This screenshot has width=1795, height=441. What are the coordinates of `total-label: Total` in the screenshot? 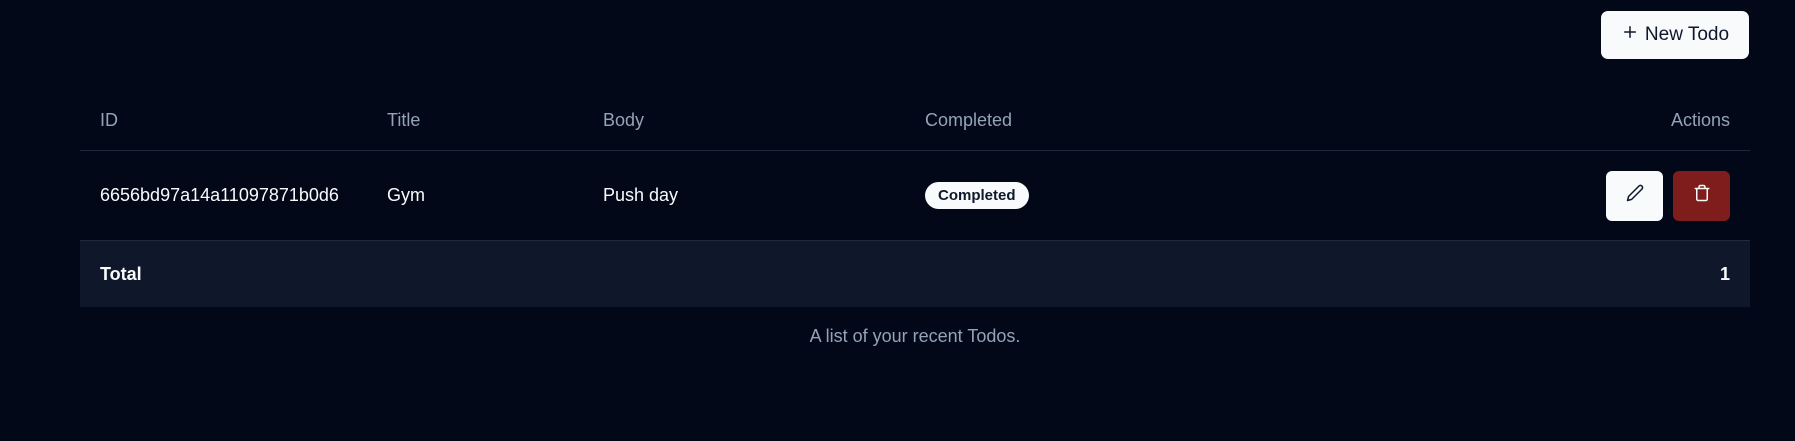 It's located at (121, 273).